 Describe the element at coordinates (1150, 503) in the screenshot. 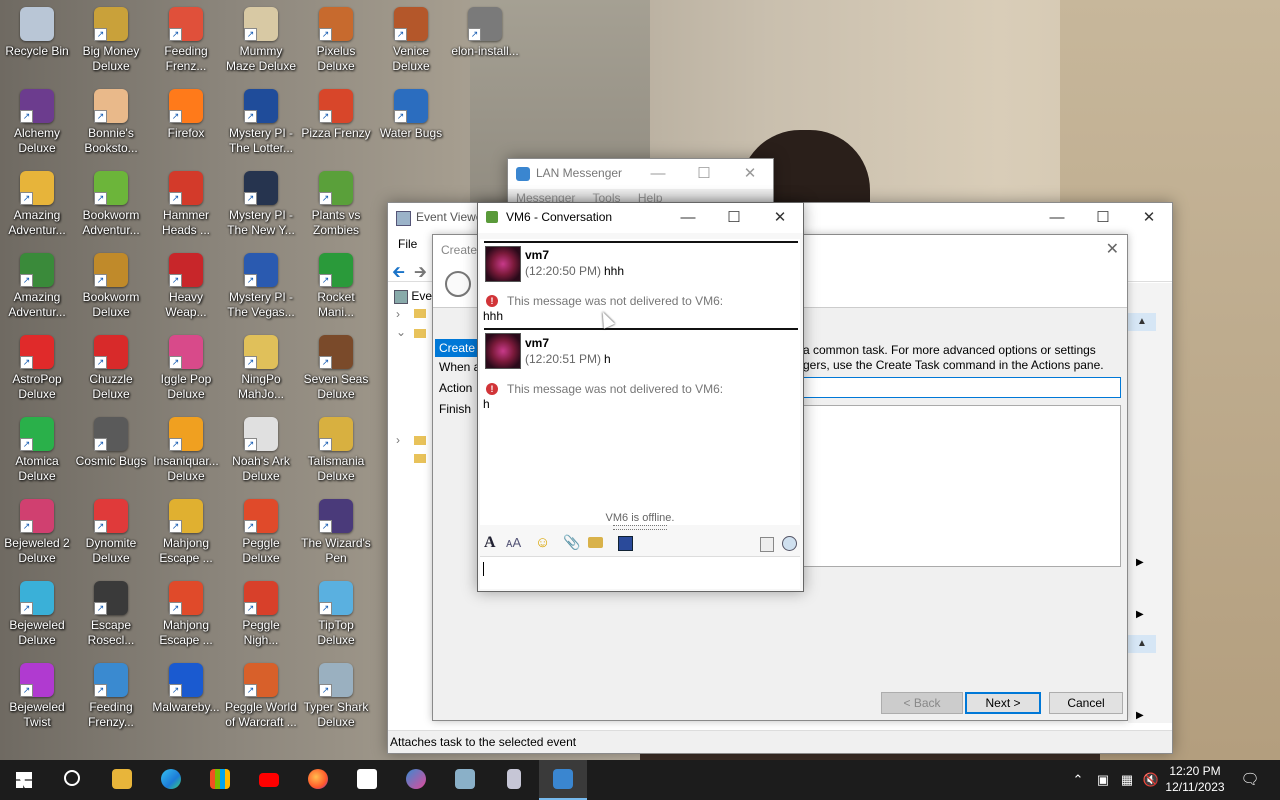

I see `right-scrollbar: ▲ ▶ ▶ ▲ ▶` at that location.